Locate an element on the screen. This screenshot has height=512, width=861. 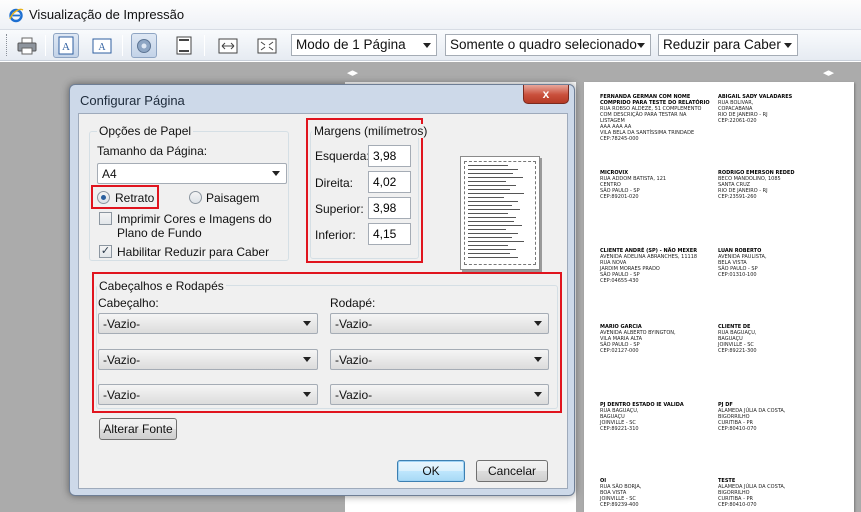
landscape-label: Paisagem is located at coordinates (233, 198).